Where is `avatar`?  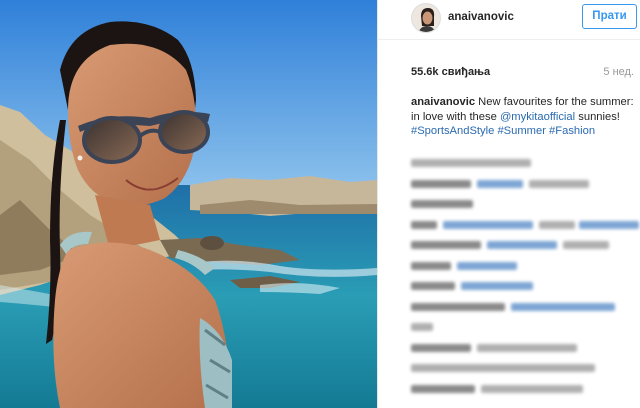 avatar is located at coordinates (426, 18).